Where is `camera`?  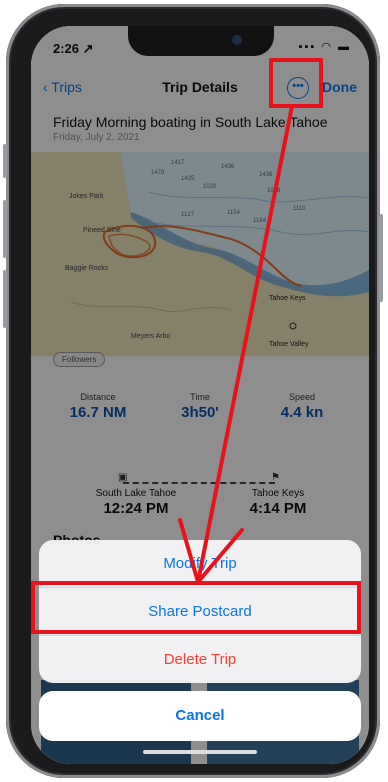
camera is located at coordinates (237, 40).